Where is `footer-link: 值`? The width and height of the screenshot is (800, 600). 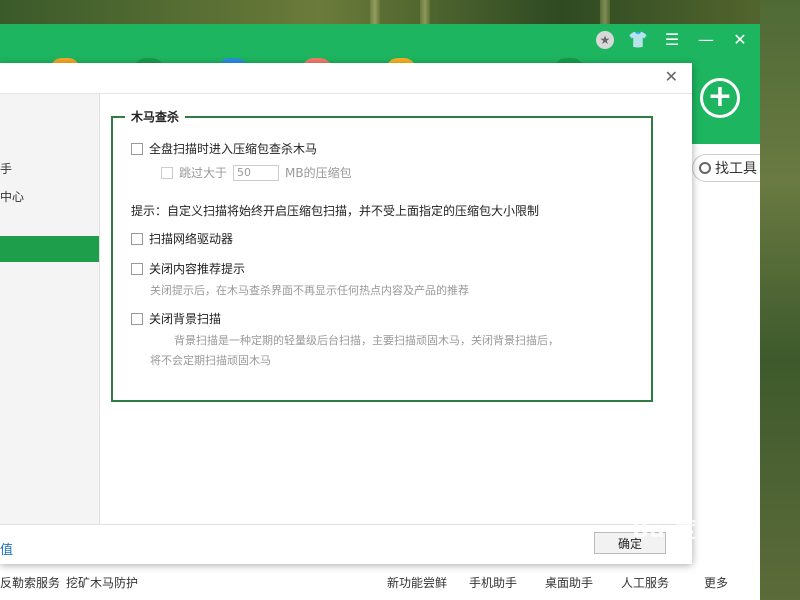
footer-link: 值 is located at coordinates (6, 548).